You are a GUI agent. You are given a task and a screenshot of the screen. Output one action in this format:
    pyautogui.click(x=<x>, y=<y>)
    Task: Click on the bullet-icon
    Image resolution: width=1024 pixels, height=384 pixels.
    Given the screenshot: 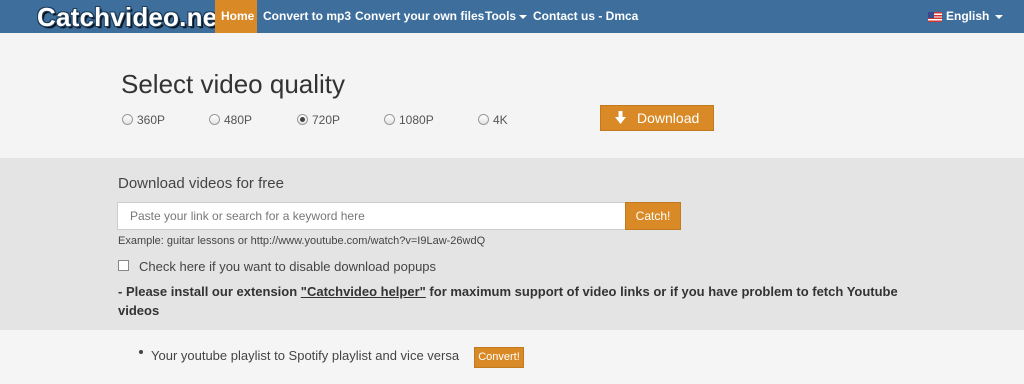 What is the action you would take?
    pyautogui.click(x=141, y=352)
    